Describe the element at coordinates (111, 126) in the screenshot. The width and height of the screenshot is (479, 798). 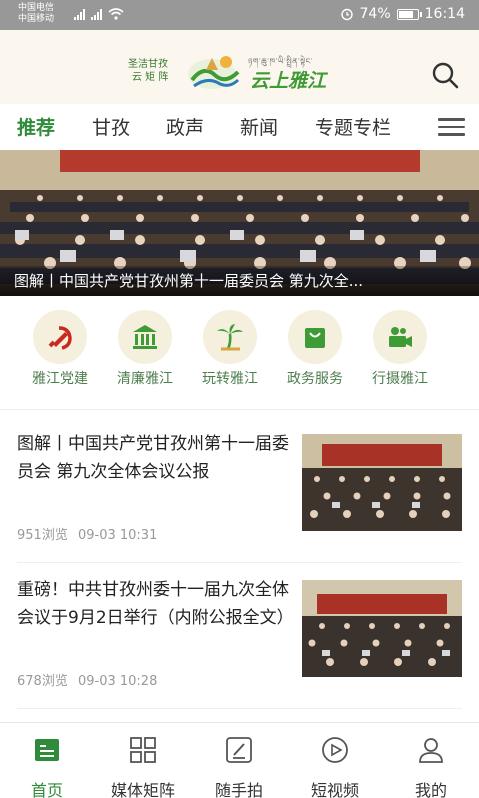
I see `tab-ganzi: 甘孜` at that location.